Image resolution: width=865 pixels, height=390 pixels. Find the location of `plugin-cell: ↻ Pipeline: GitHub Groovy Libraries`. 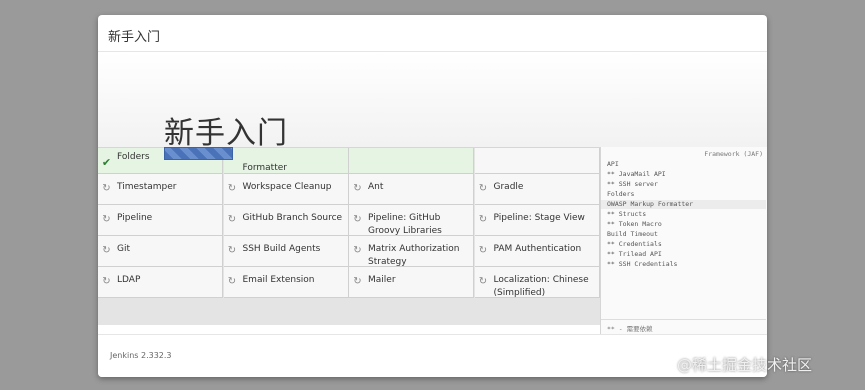

plugin-cell: ↻ Pipeline: GitHub Groovy Libraries is located at coordinates (411, 220).